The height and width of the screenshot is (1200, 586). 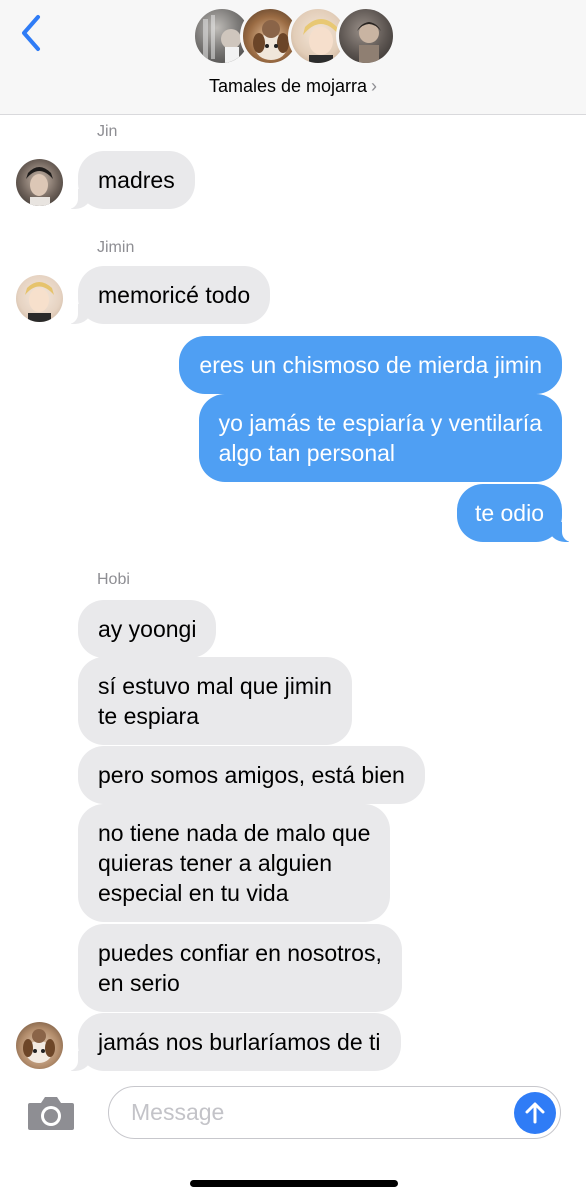 I want to click on avatar-hobi, so click(x=39, y=1045).